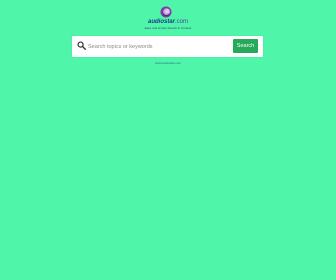 This screenshot has height=280, width=336. What do you see at coordinates (166, 12) in the screenshot?
I see `logo-globe-icon` at bounding box center [166, 12].